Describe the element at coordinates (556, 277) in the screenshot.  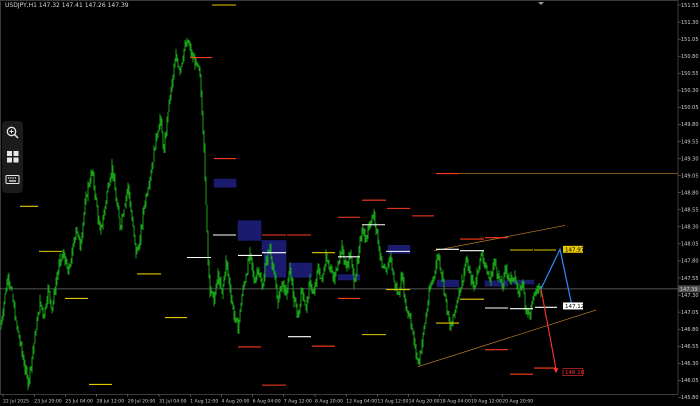
I see `projection-path-blue` at that location.